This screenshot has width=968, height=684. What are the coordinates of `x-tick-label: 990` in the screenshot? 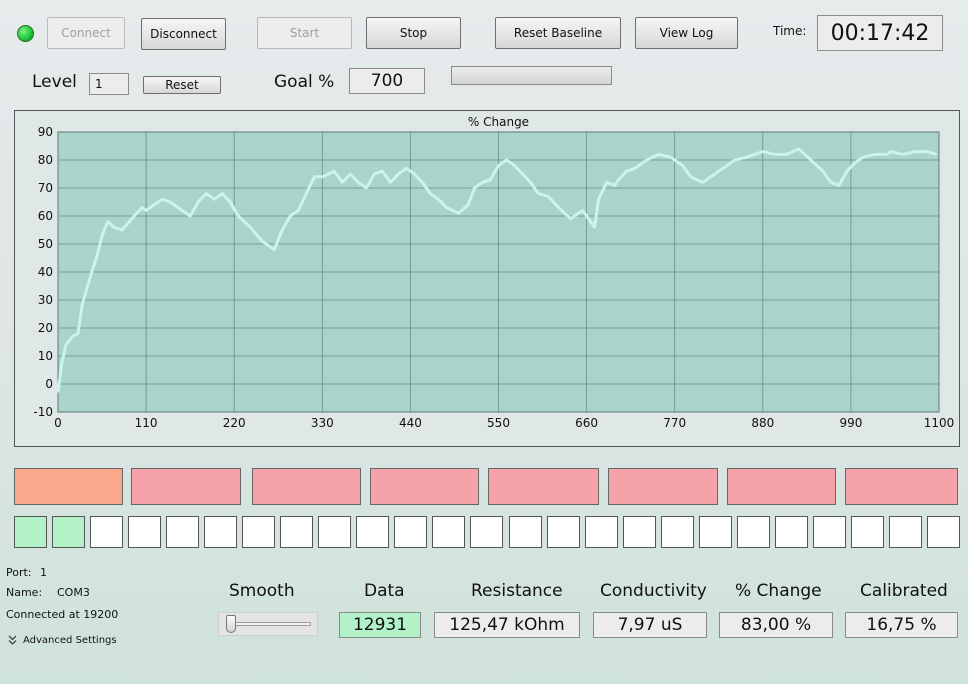 It's located at (850, 423).